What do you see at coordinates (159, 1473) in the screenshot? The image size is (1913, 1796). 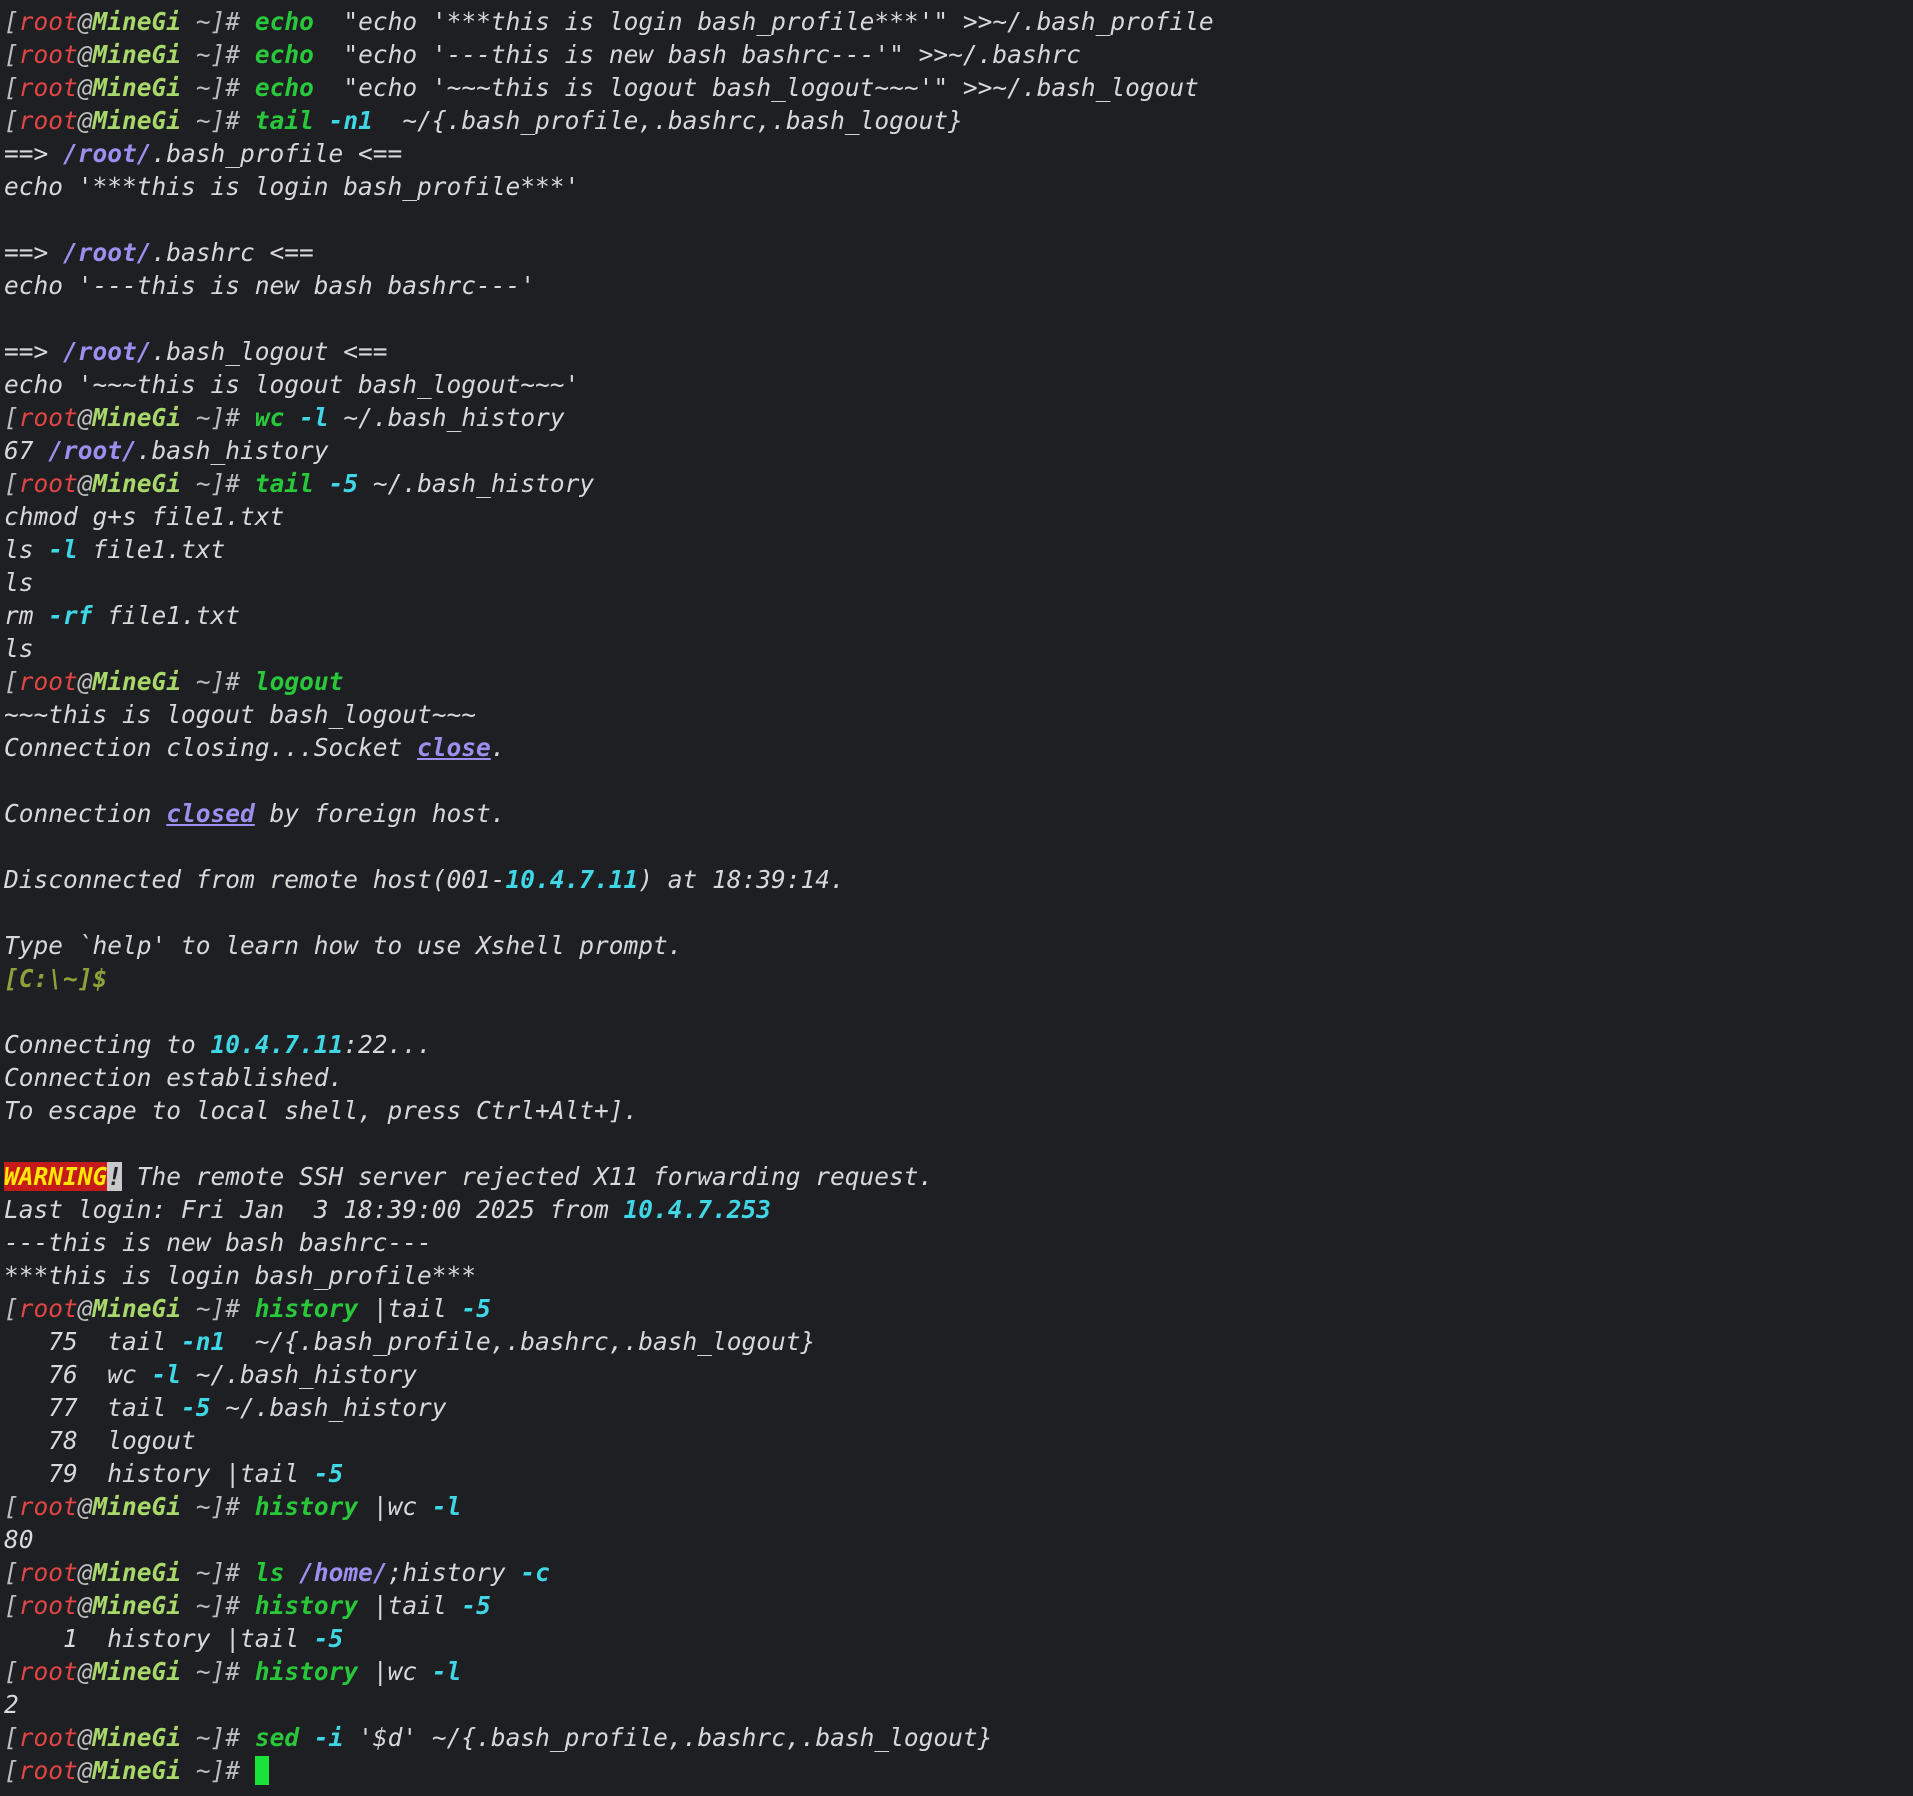 I see `output-text: 79 history |tail` at bounding box center [159, 1473].